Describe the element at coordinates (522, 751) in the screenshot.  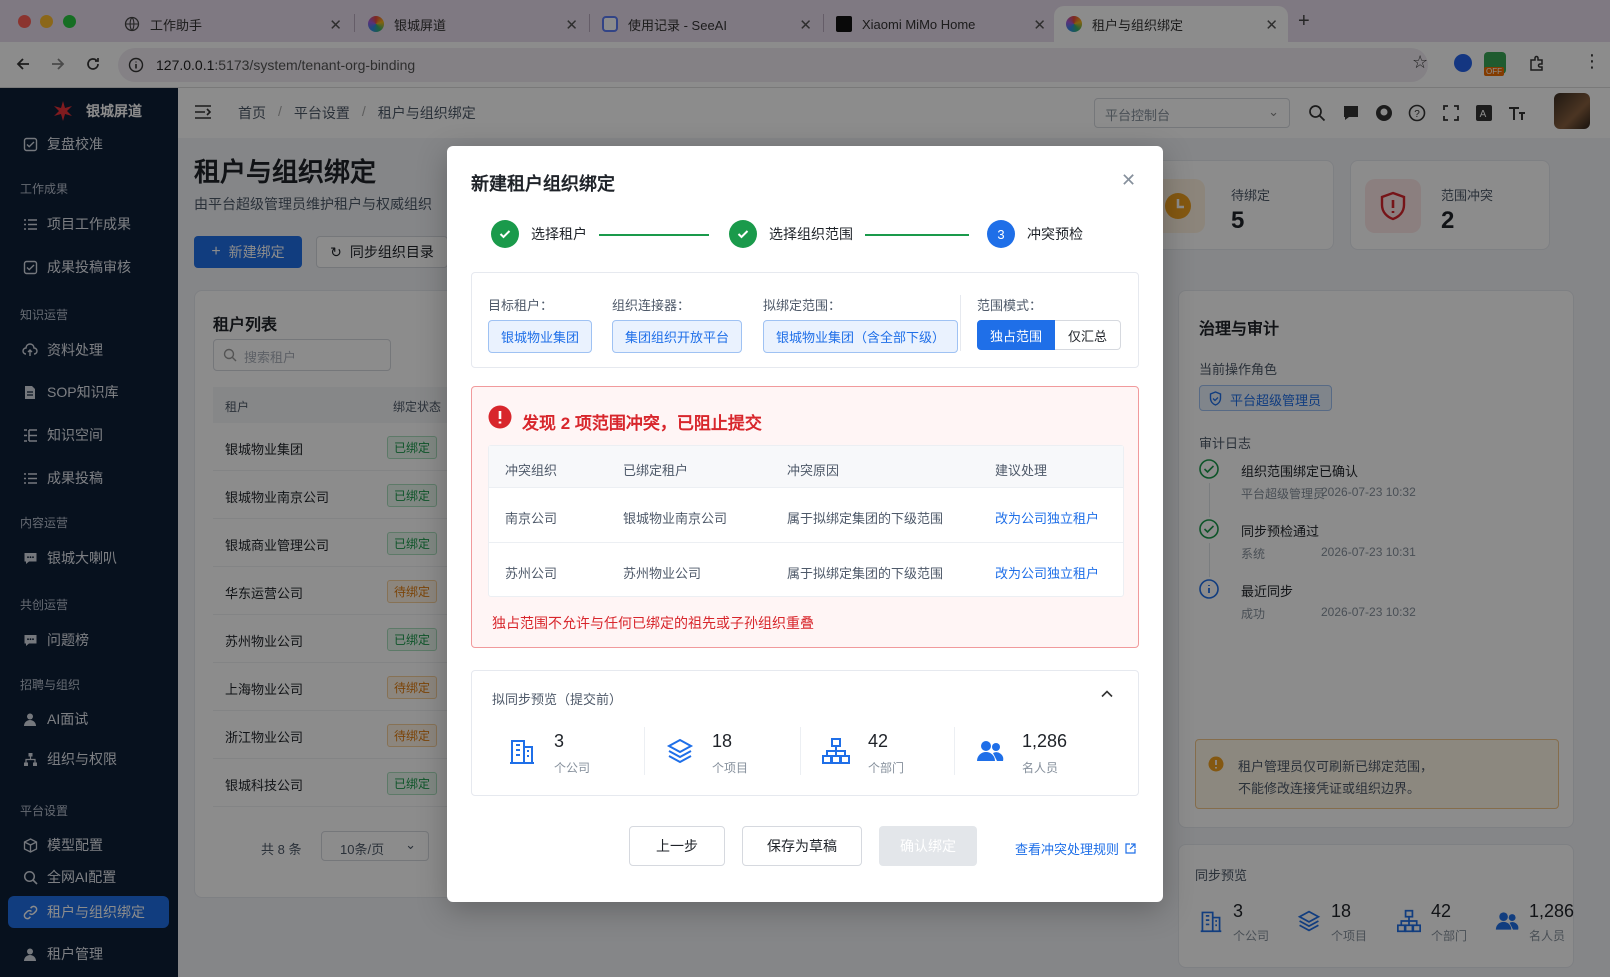
I see `building-icon` at that location.